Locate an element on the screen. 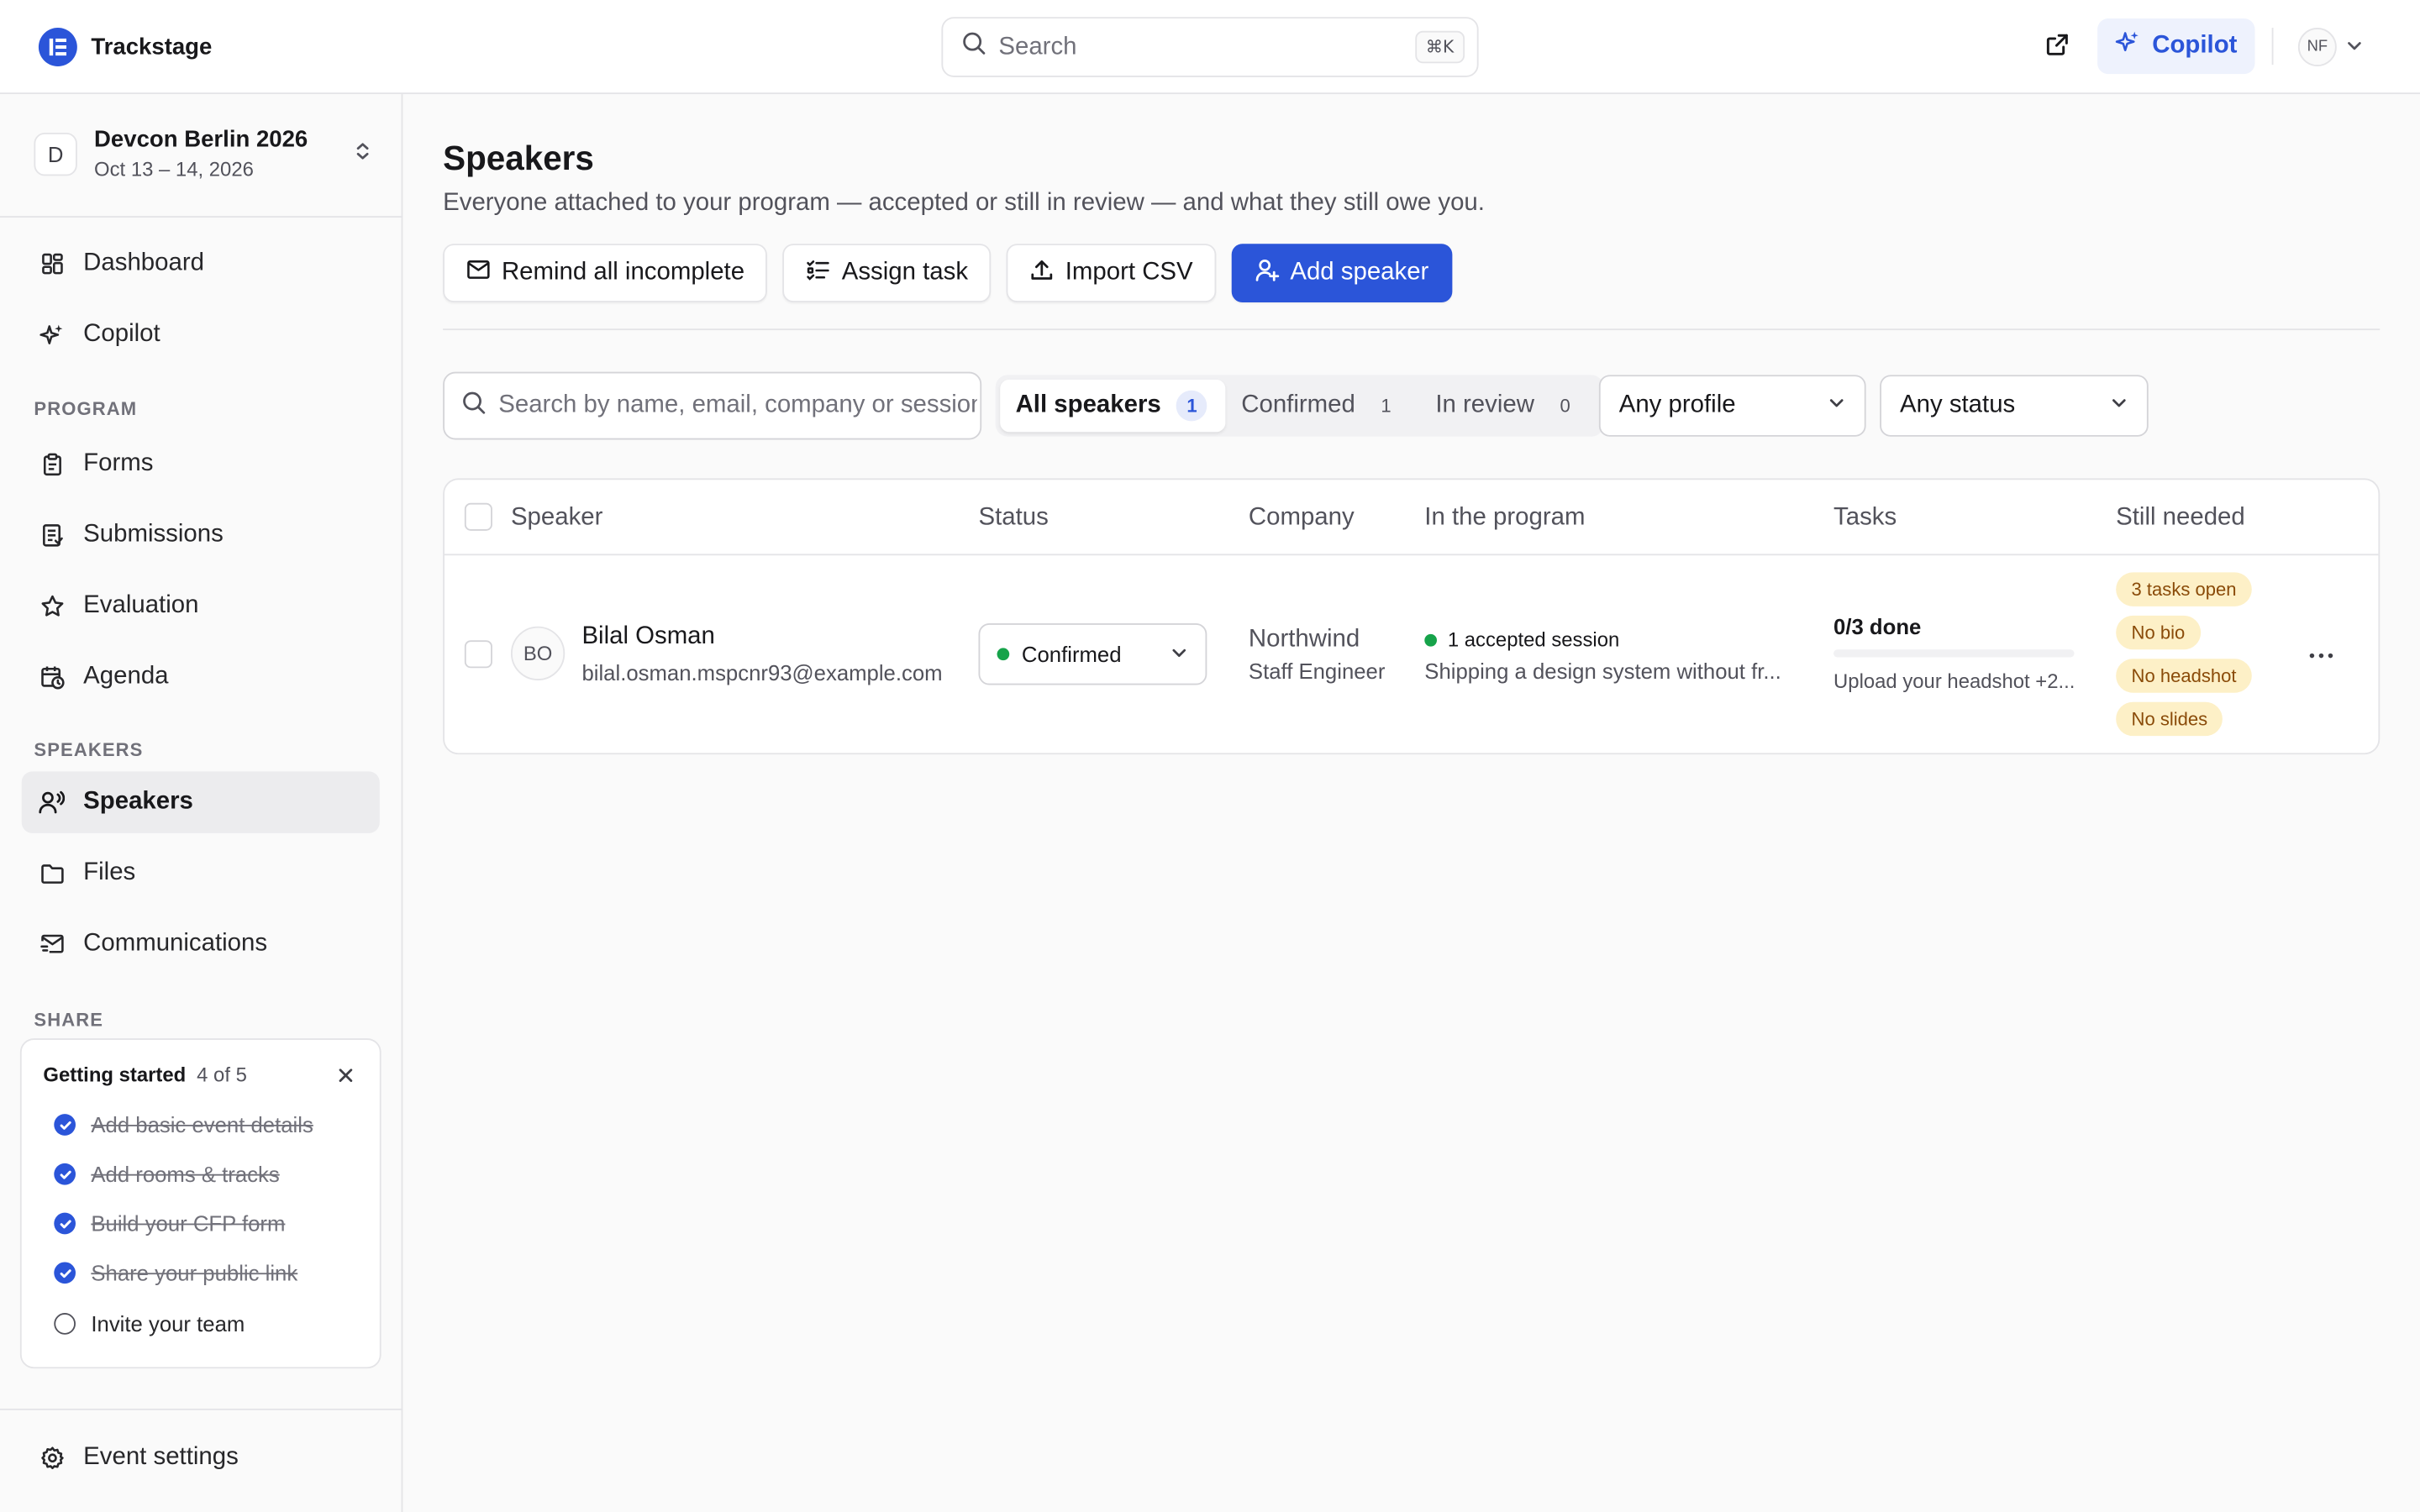 The width and height of the screenshot is (2420, 1512). remind-all-button: Remind all incomplete is located at coordinates (605, 273).